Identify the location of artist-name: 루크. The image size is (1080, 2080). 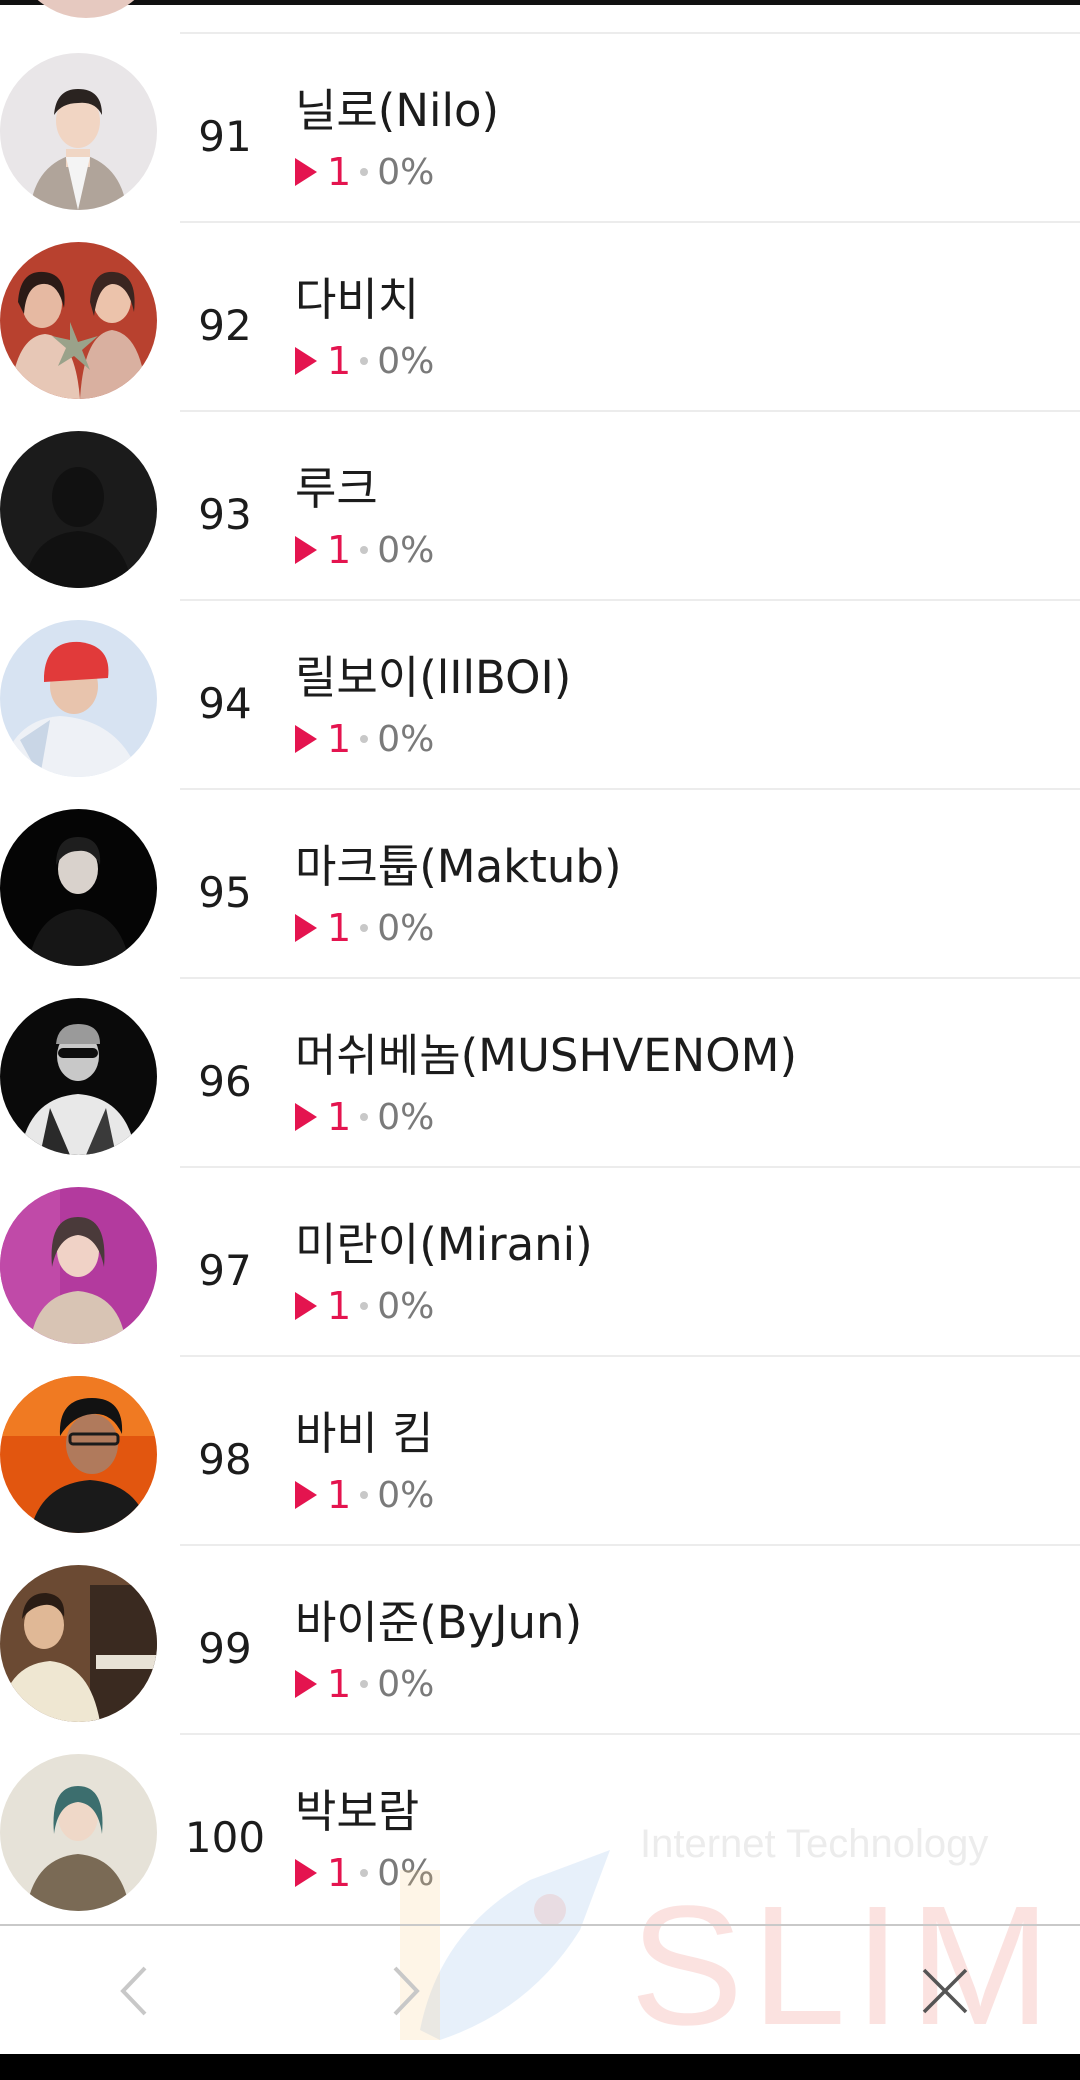
(336, 484).